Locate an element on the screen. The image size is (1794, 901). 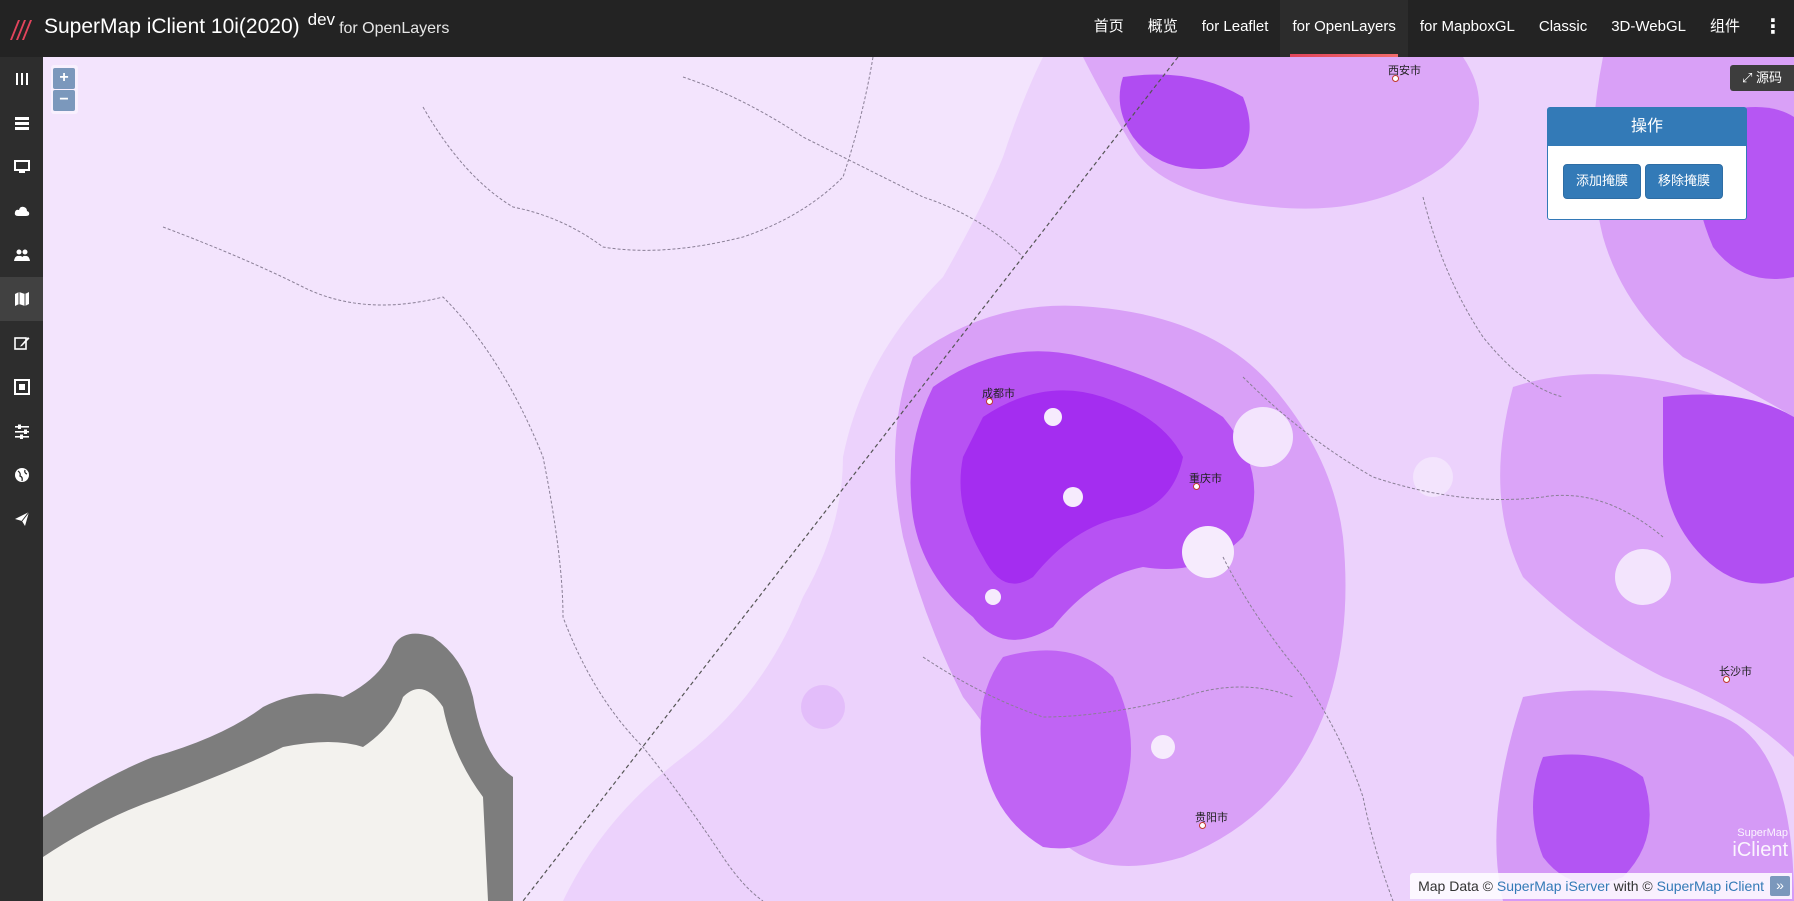
expand-icon: ⤢ is located at coordinates (1747, 77).